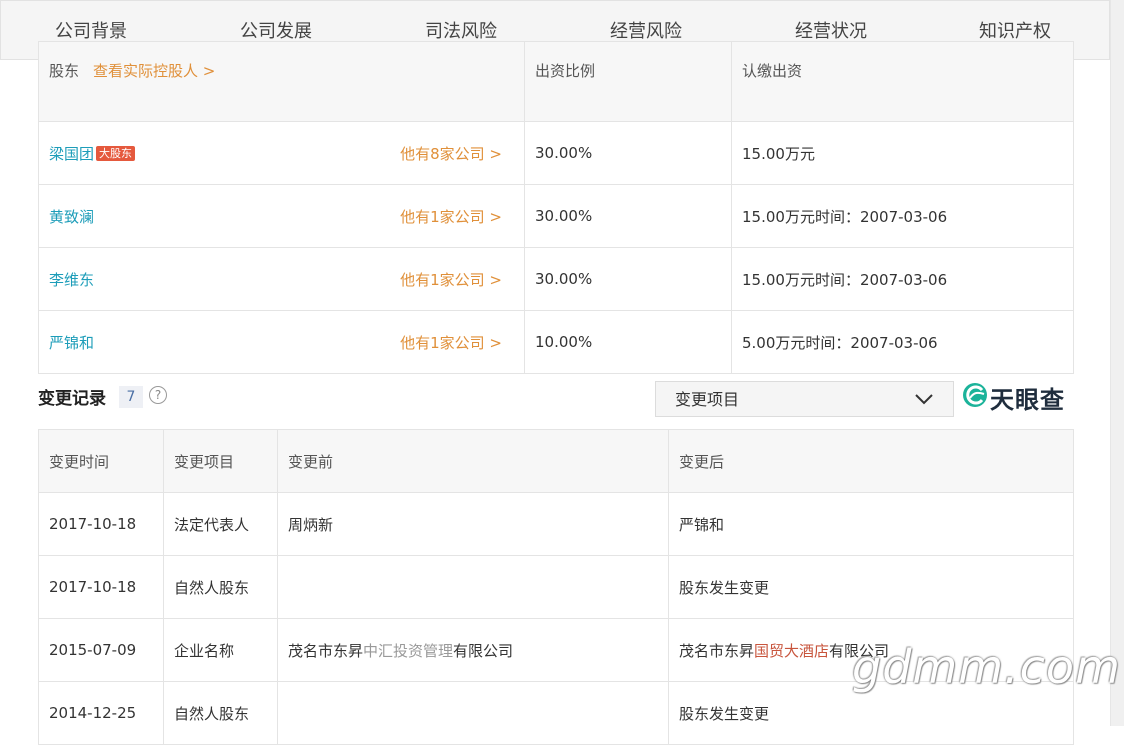 The height and width of the screenshot is (745, 1124). I want to click on shareholder-name-link: 黄致澜, so click(71, 217).